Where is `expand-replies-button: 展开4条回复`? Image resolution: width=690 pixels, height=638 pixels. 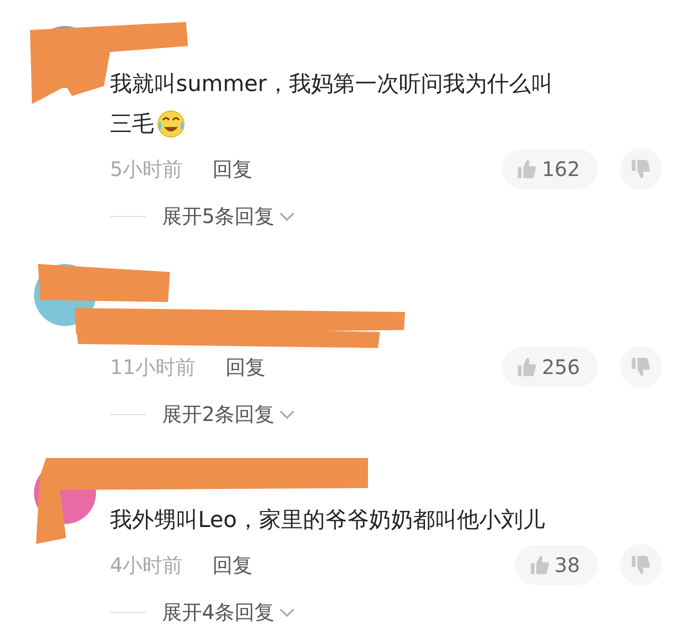 expand-replies-button: 展开4条回复 is located at coordinates (228, 612).